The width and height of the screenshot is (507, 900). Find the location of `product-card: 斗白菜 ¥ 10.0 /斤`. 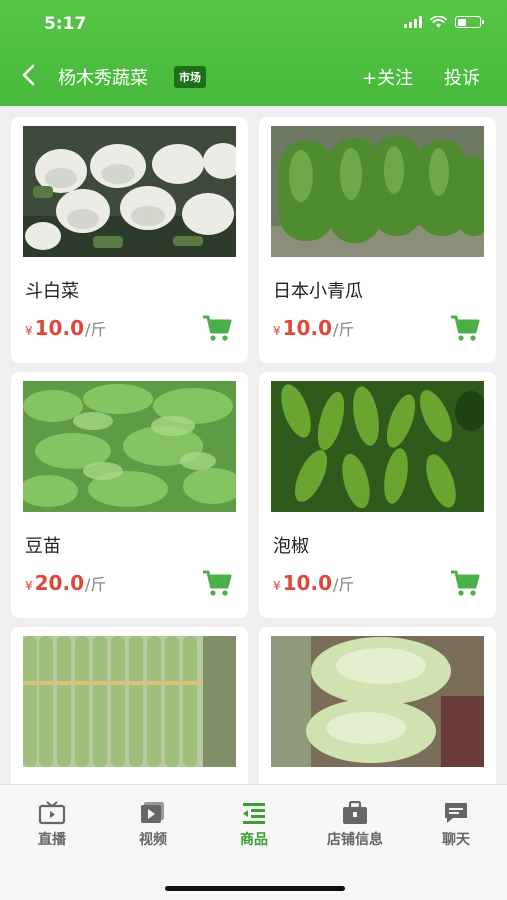

product-card: 斗白菜 ¥ 10.0 /斤 is located at coordinates (129, 240).